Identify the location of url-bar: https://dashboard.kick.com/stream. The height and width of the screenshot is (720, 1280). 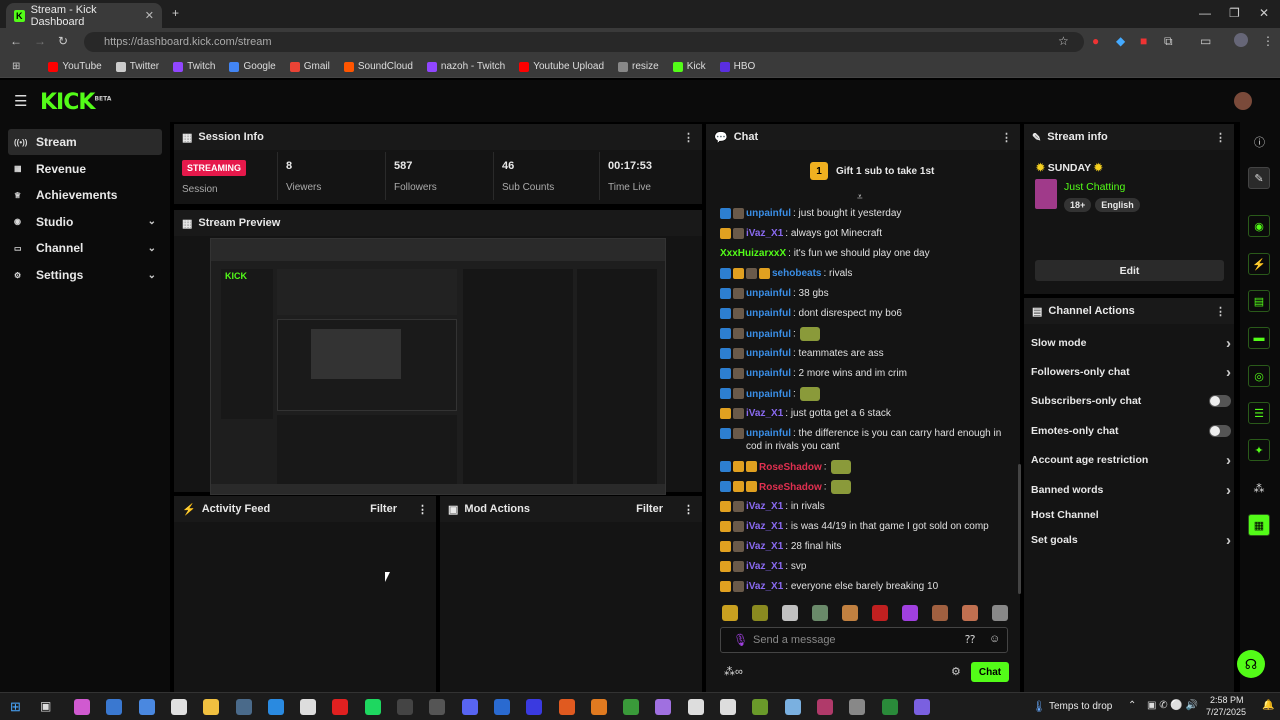
(584, 42).